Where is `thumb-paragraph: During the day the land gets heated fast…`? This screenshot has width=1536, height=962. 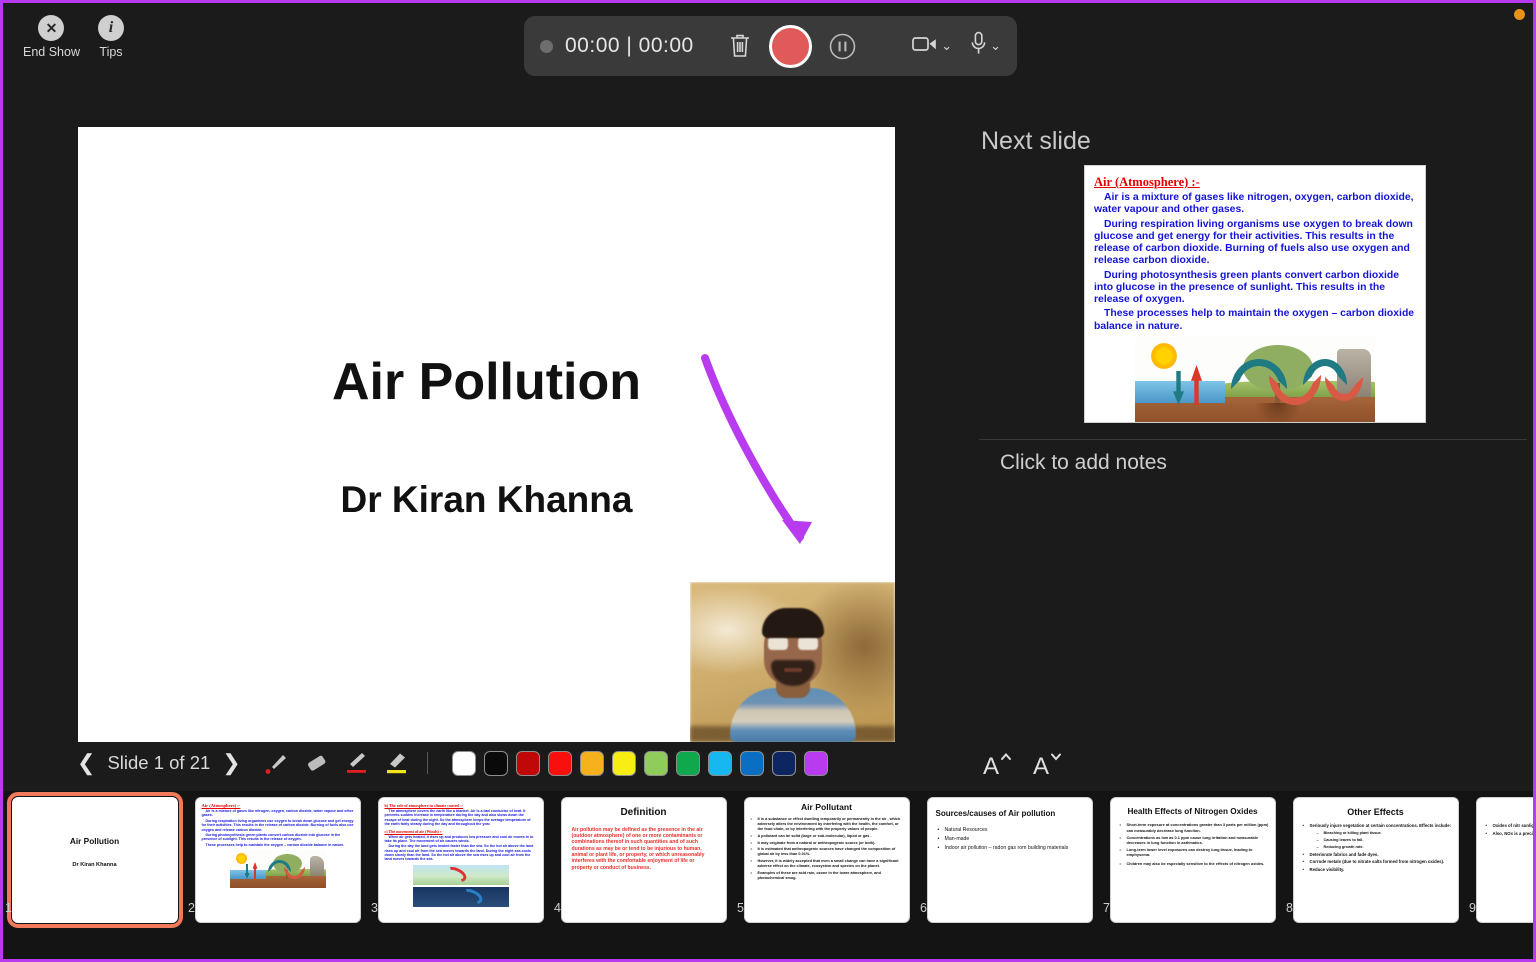
thumb-paragraph: During the day the land gets heated fast… is located at coordinates (459, 853).